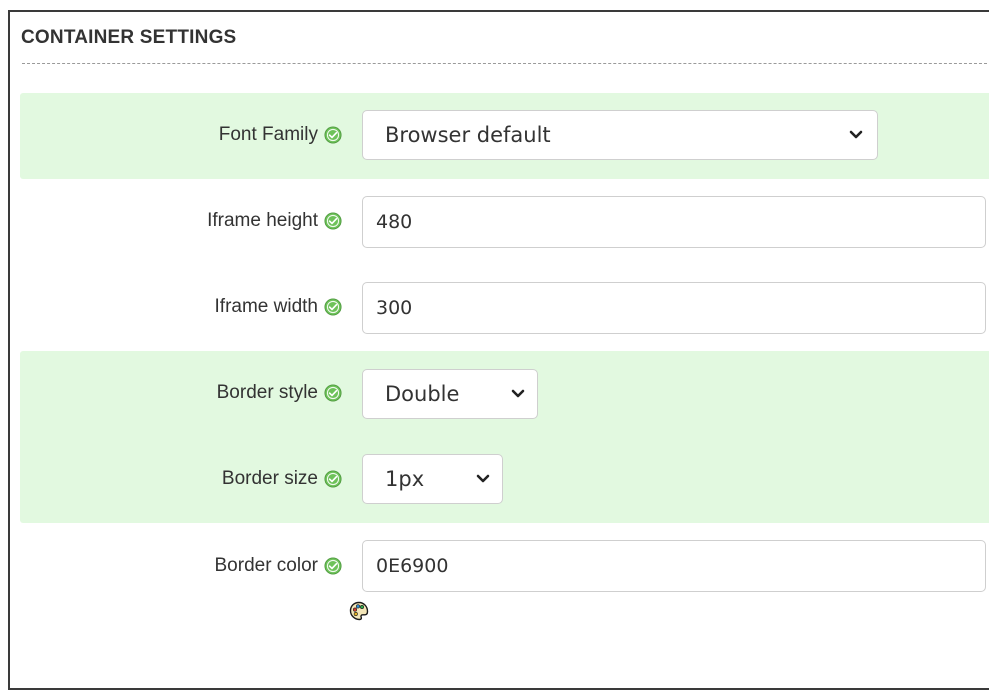 This screenshot has height=690, width=989. I want to click on color-palette-icon, so click(359, 611).